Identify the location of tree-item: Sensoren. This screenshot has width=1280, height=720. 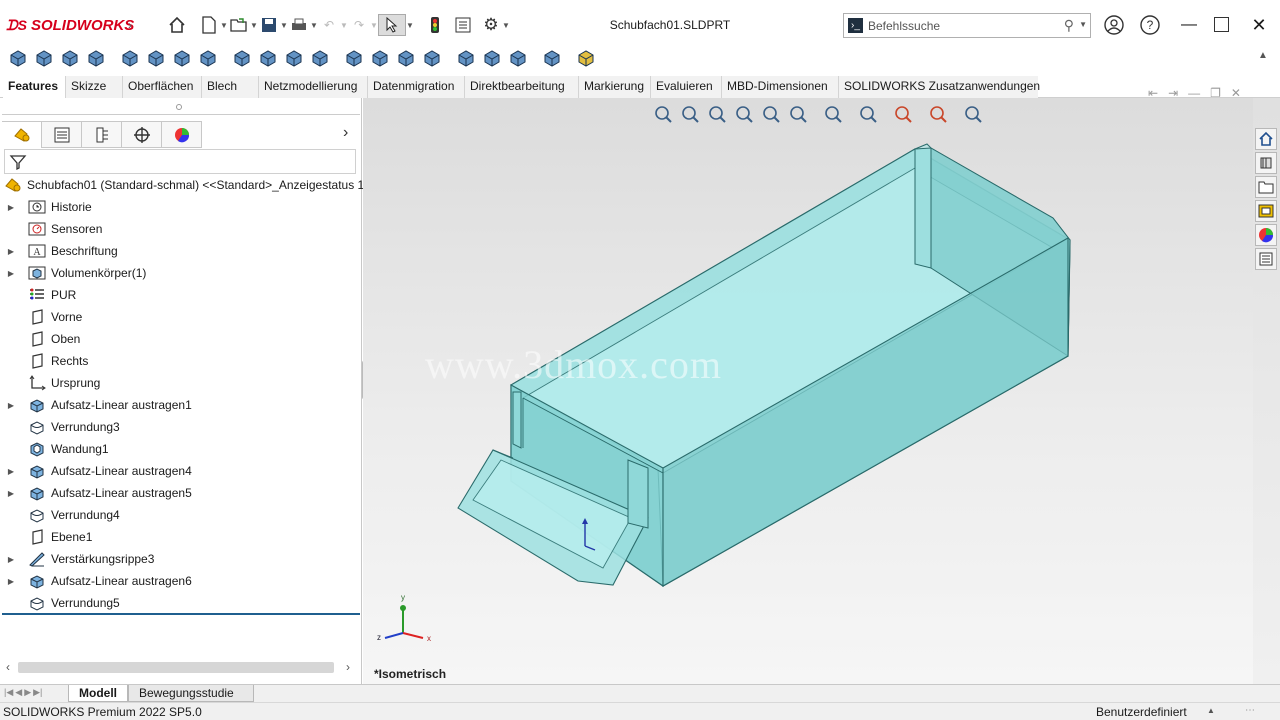
(54, 229).